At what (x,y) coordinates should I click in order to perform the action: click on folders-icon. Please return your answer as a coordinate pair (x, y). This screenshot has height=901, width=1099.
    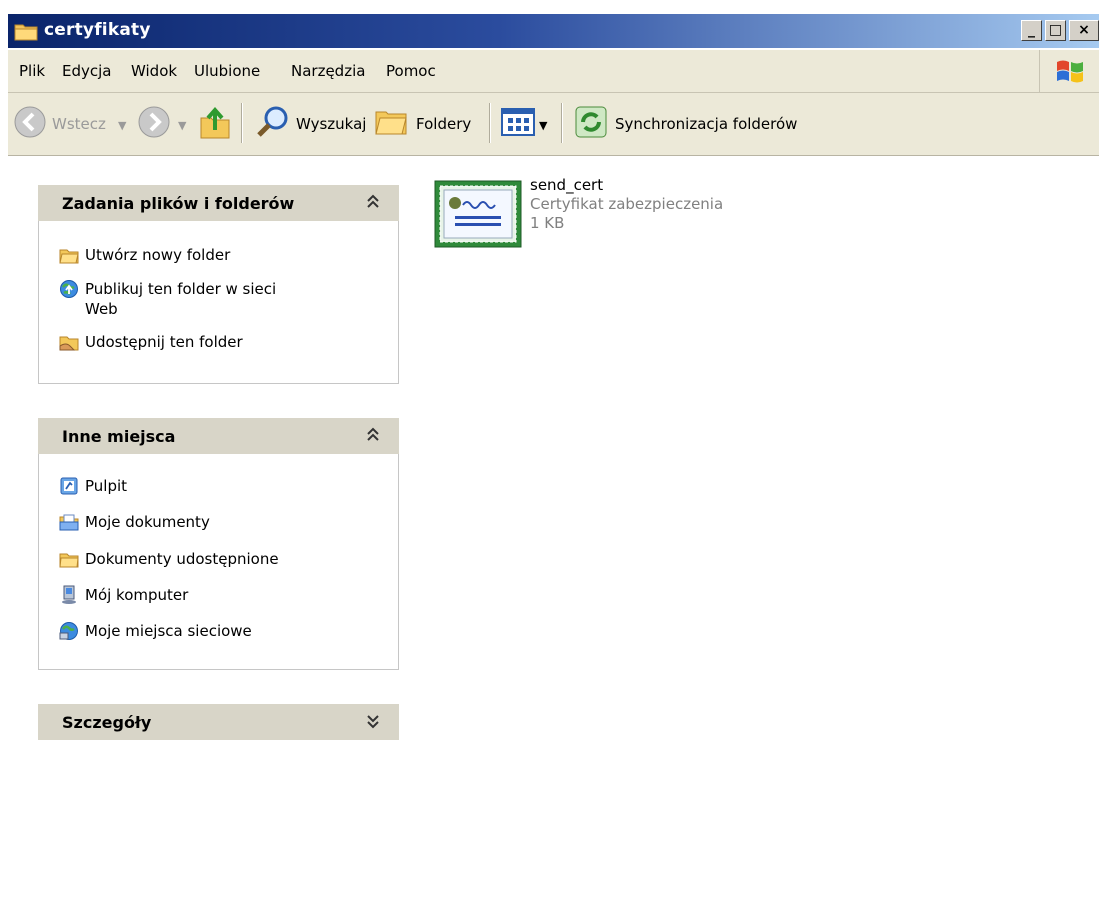
    Looking at the image, I should click on (391, 122).